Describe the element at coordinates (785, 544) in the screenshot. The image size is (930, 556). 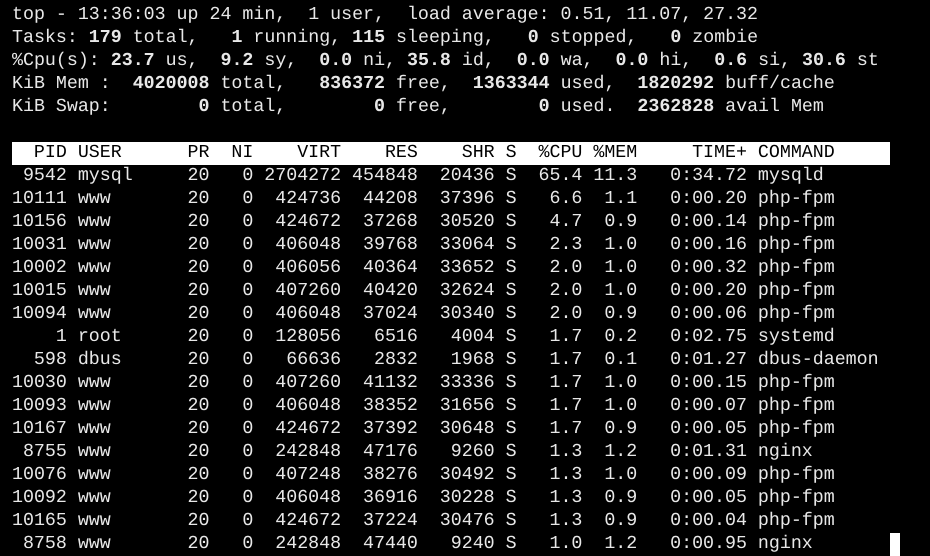
I see `table-cell-text: nginx` at that location.